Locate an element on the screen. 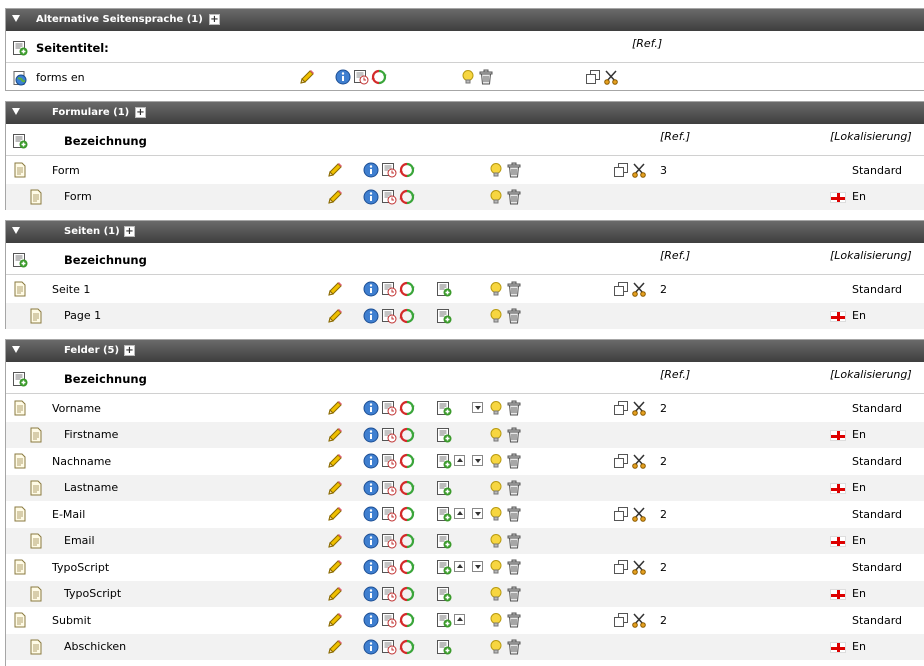 This screenshot has height=666, width=924. table-row: TypoScript 2 Standard is located at coordinates (465, 567).